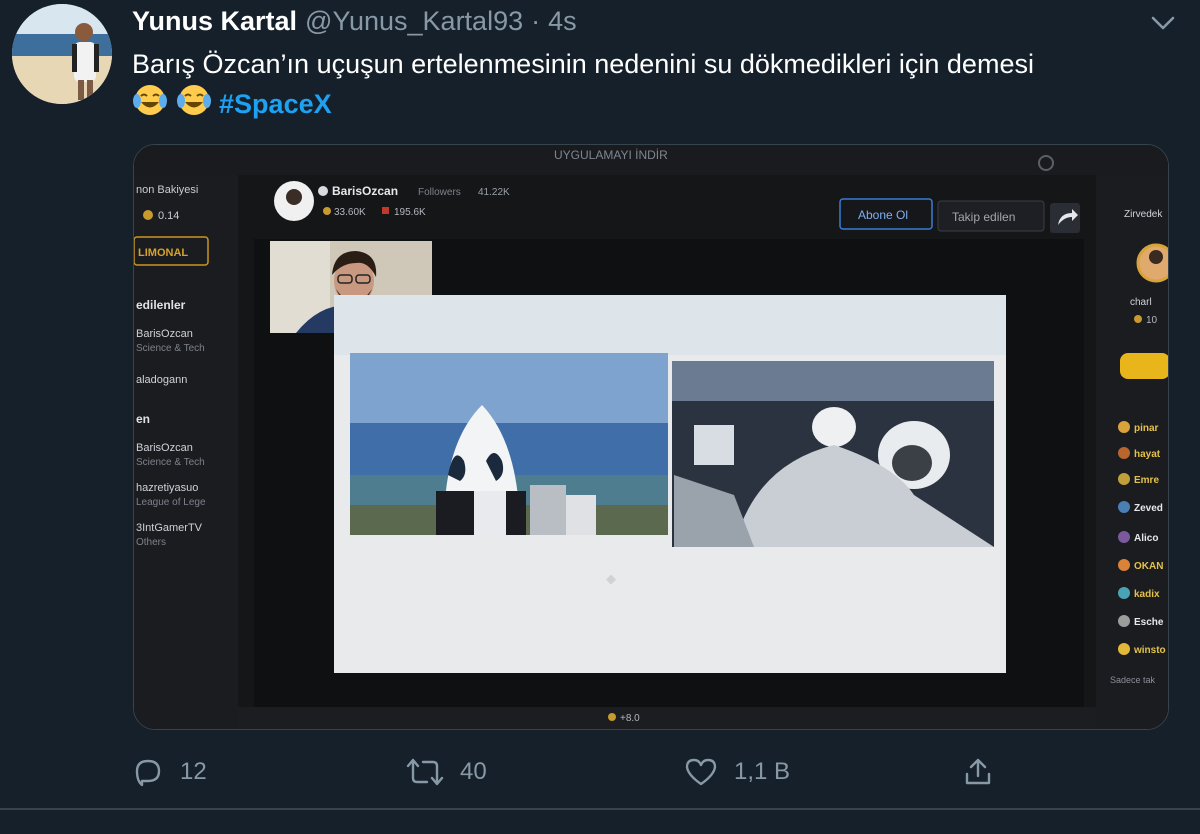 The width and height of the screenshot is (1200, 834). What do you see at coordinates (1148, 508) in the screenshot?
I see `chat-user: Zeved` at bounding box center [1148, 508].